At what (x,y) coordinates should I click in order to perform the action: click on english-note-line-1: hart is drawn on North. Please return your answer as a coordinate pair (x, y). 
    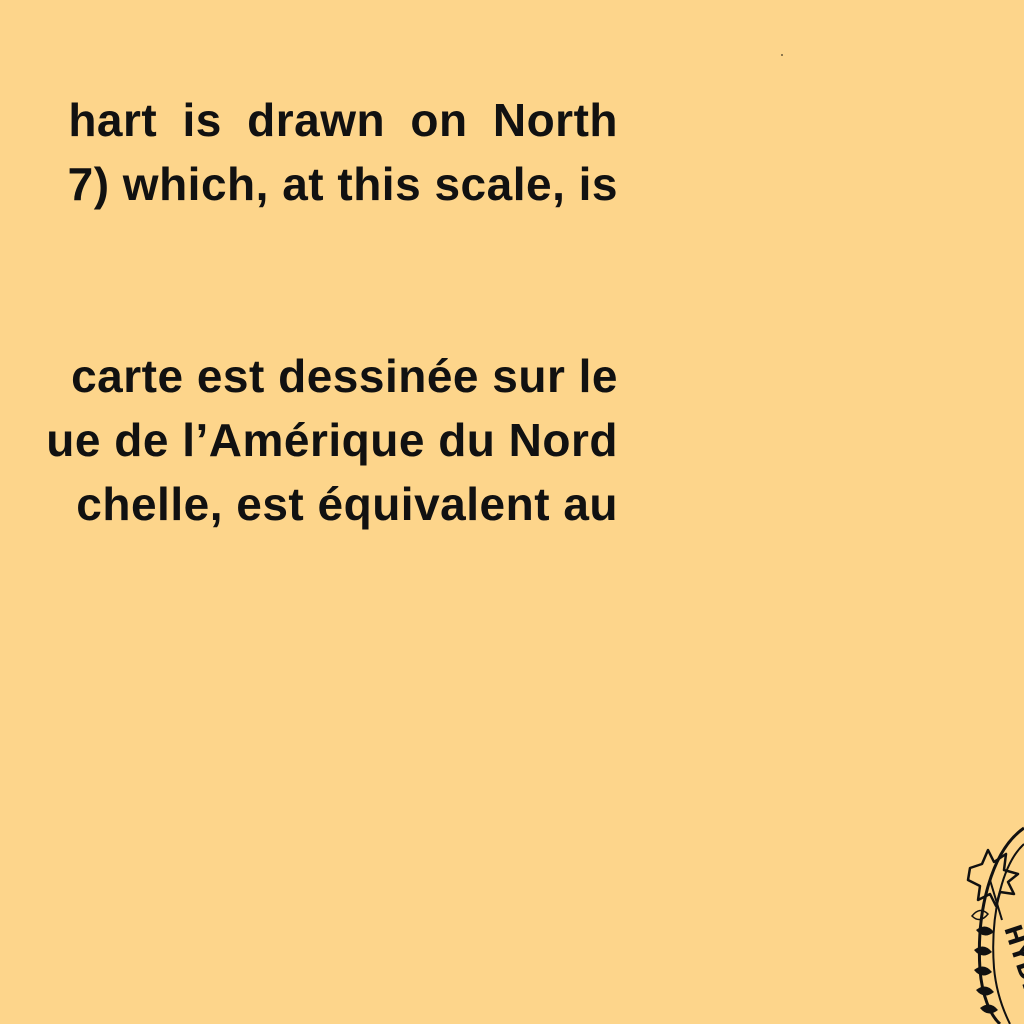
    Looking at the image, I should click on (343, 120).